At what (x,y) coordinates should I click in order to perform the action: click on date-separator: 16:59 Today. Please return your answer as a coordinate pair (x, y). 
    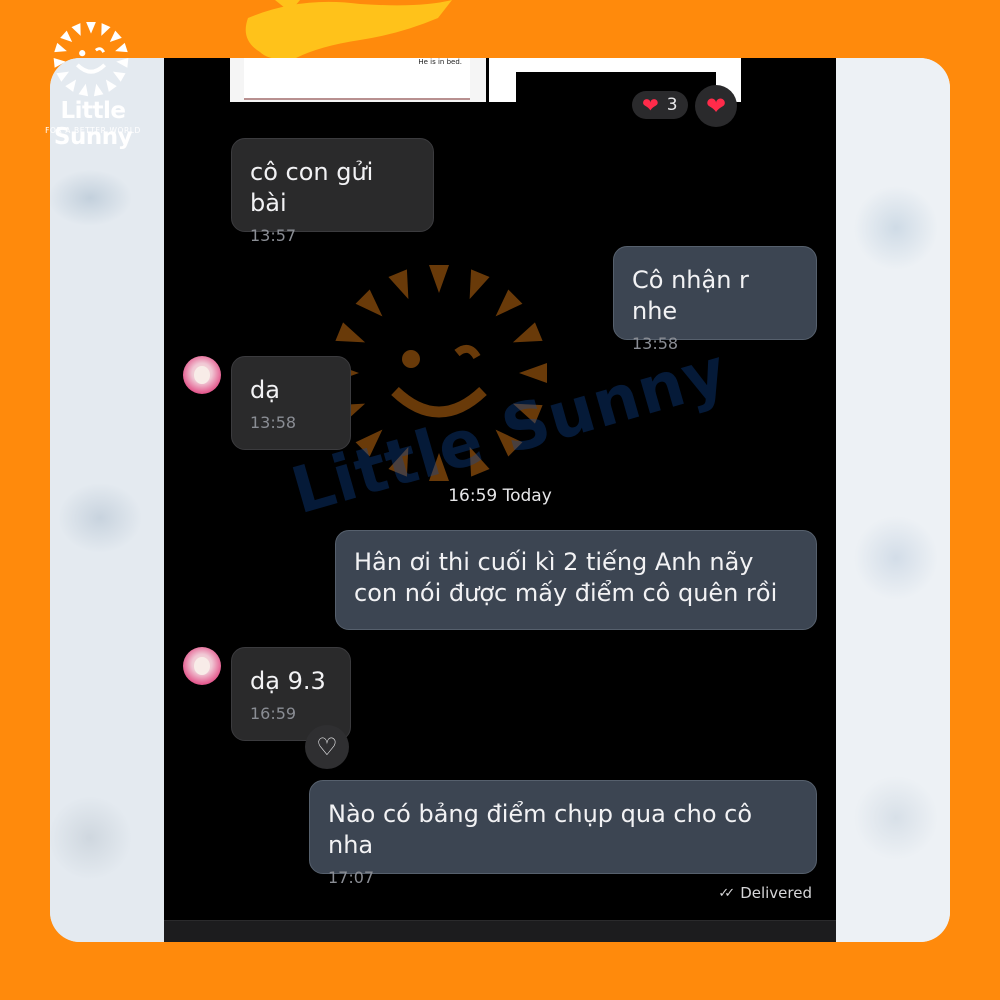
    Looking at the image, I should click on (500, 496).